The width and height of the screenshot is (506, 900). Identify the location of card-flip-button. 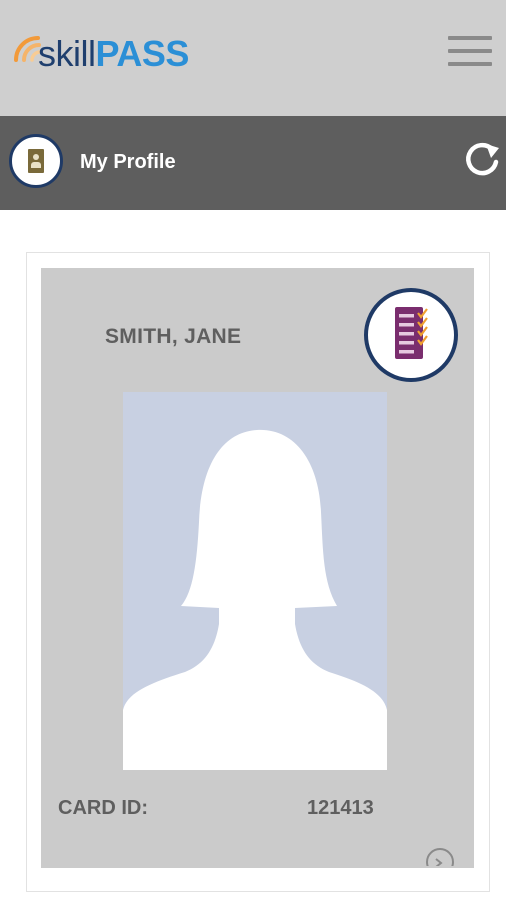
(440, 856).